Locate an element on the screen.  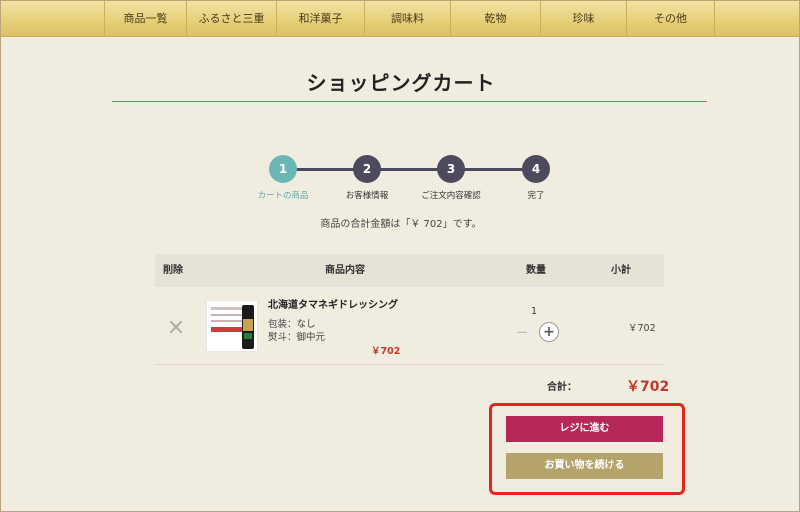
top-navigation: 商品一覧 ふるさと三重 和洋菓子 調味料 乾物 珍味 その他 is located at coordinates (400, 19).